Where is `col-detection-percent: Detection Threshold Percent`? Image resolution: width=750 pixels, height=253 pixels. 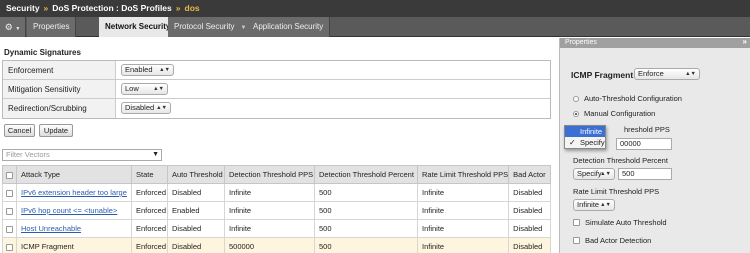 col-detection-percent: Detection Threshold Percent is located at coordinates (366, 174).